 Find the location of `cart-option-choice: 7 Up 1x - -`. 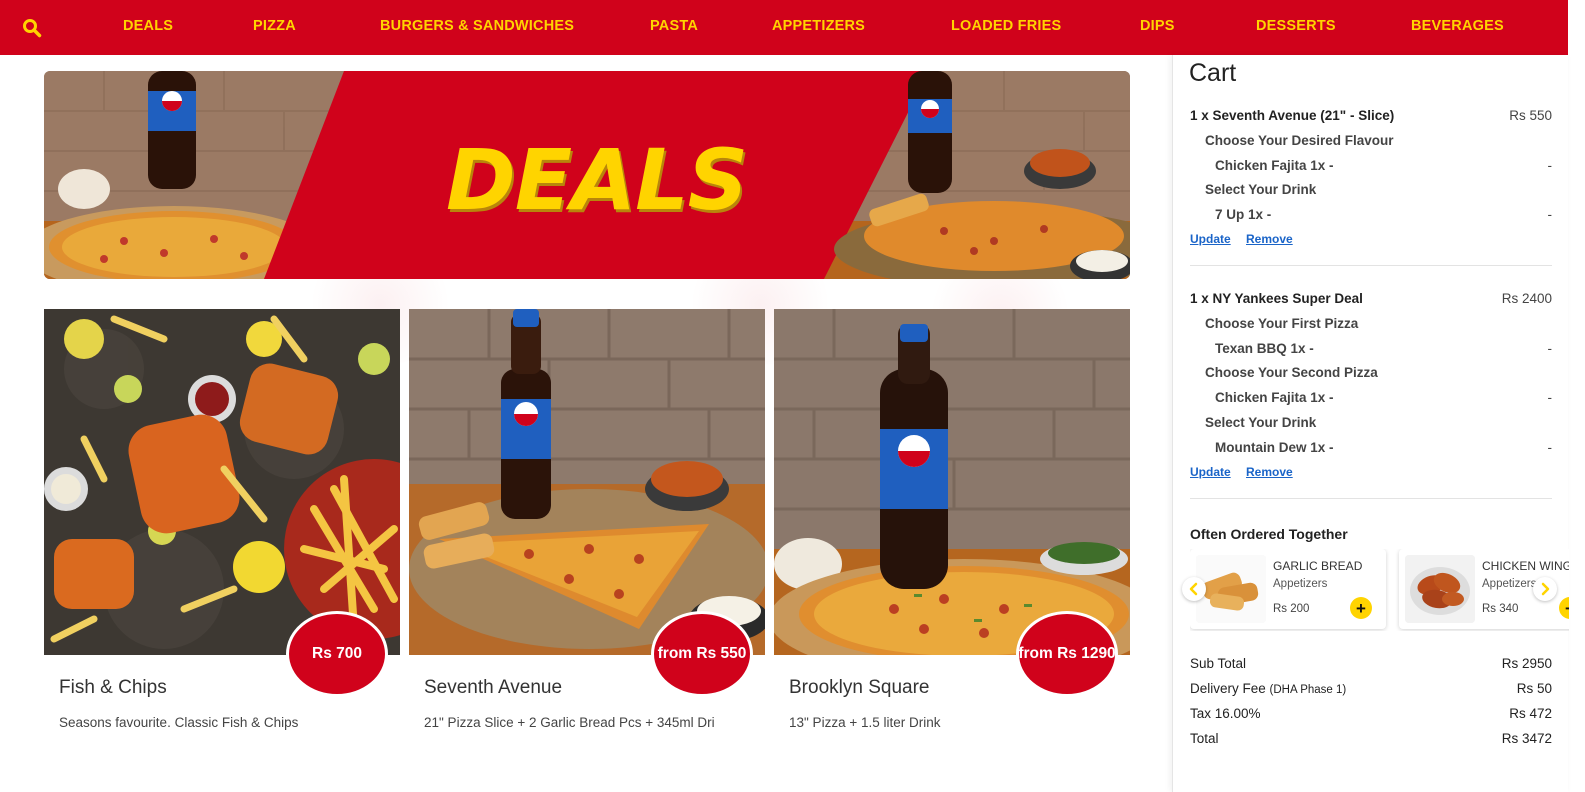

cart-option-choice: 7 Up 1x - - is located at coordinates (1371, 214).